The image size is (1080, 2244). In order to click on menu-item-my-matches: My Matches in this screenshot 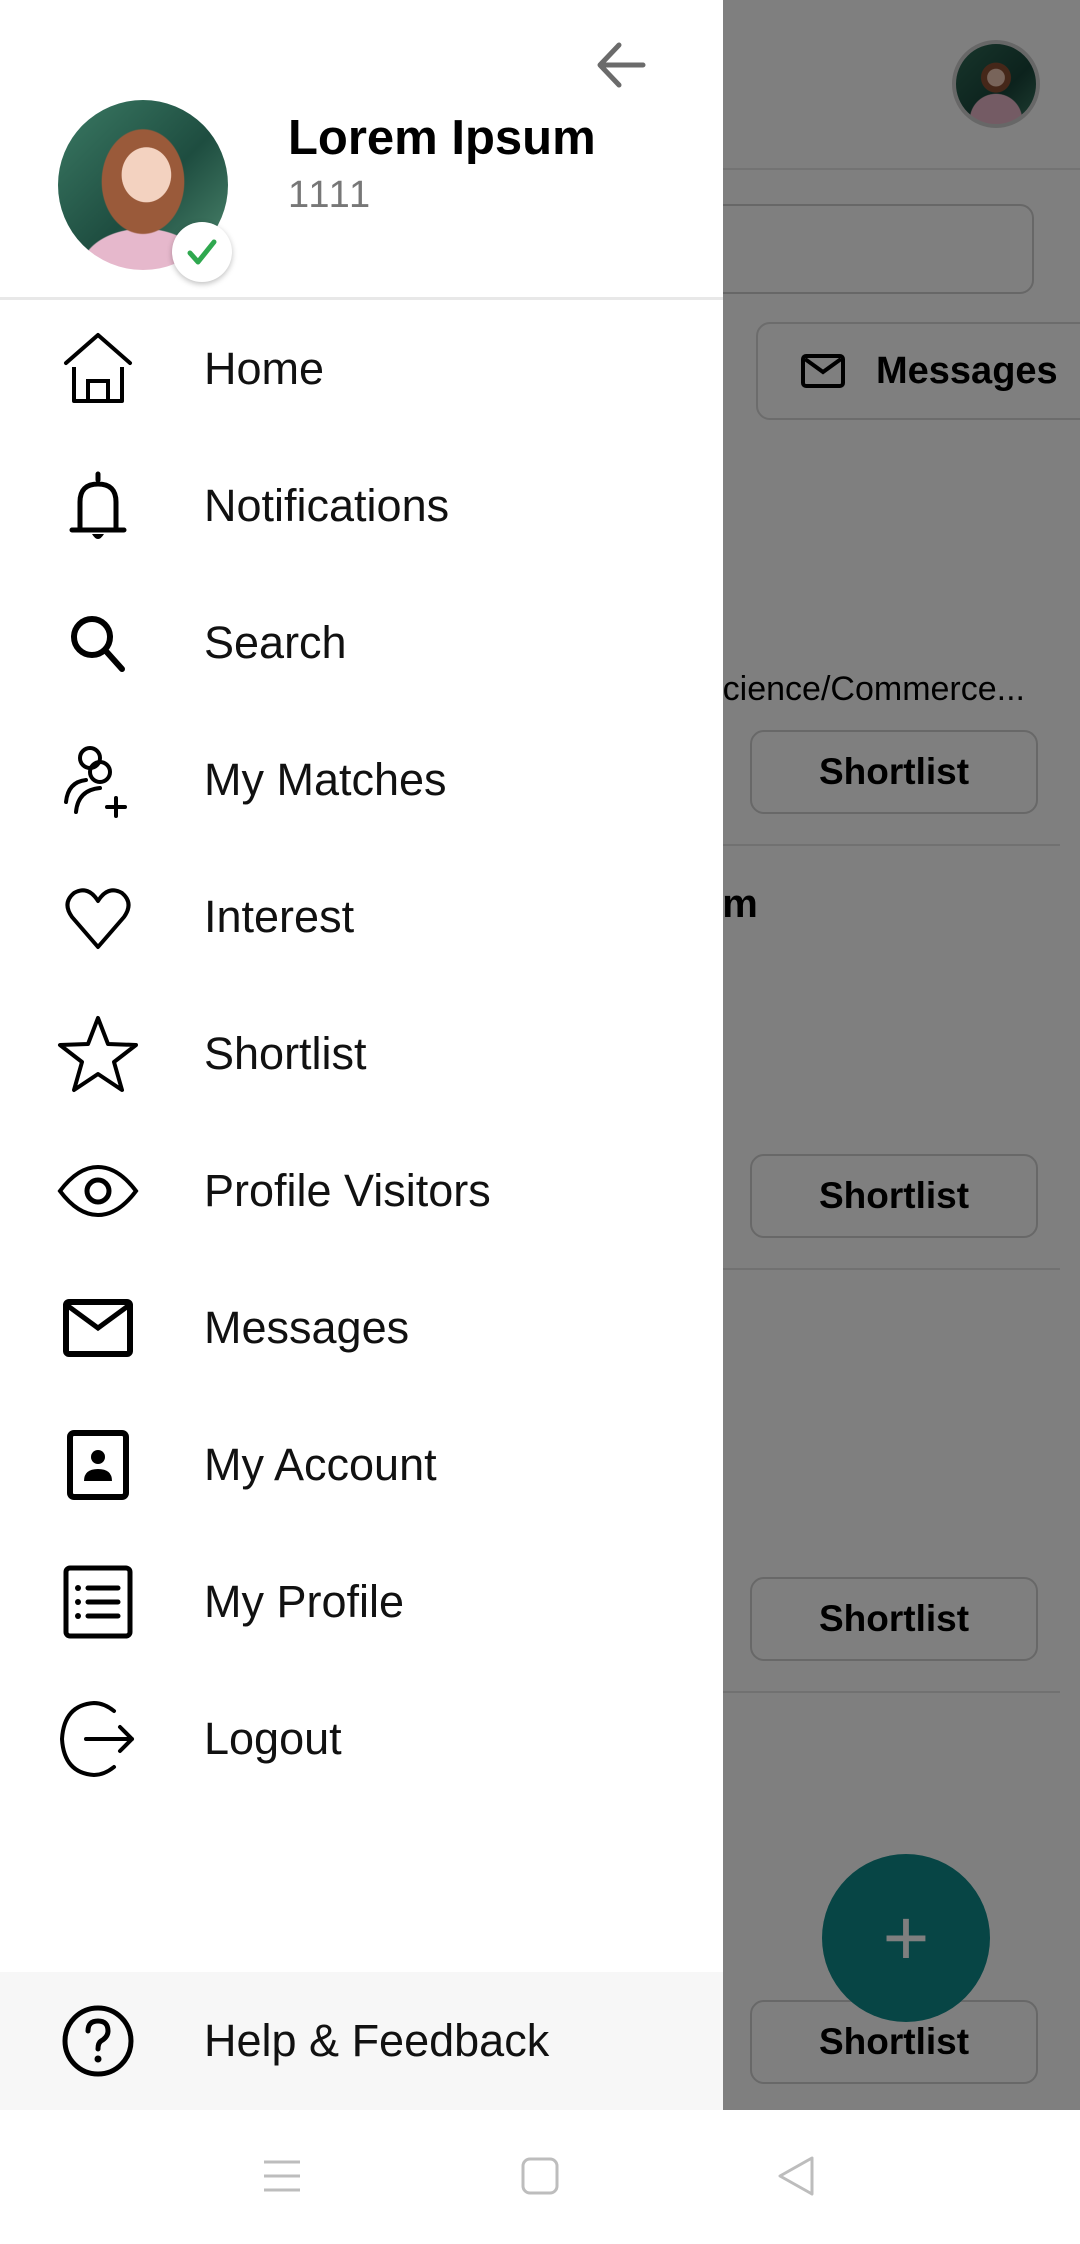, I will do `click(361, 779)`.